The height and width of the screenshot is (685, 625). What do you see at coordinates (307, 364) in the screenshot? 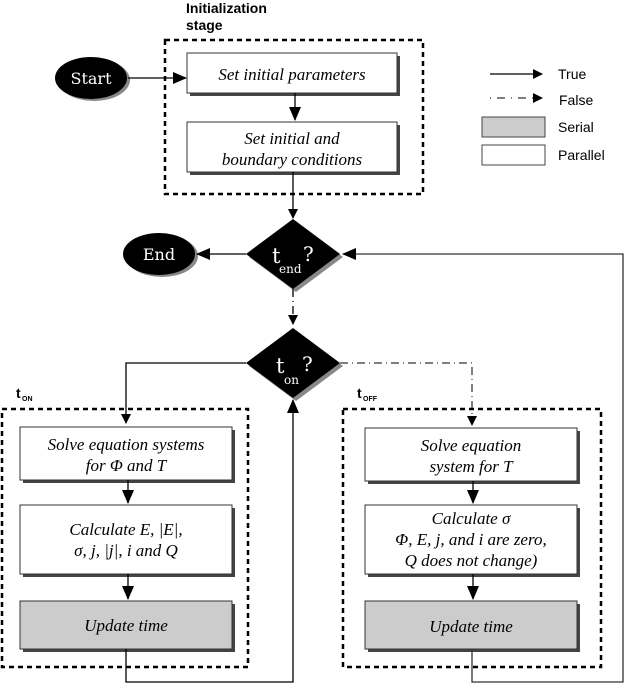
I see `t-on-q: ?` at bounding box center [307, 364].